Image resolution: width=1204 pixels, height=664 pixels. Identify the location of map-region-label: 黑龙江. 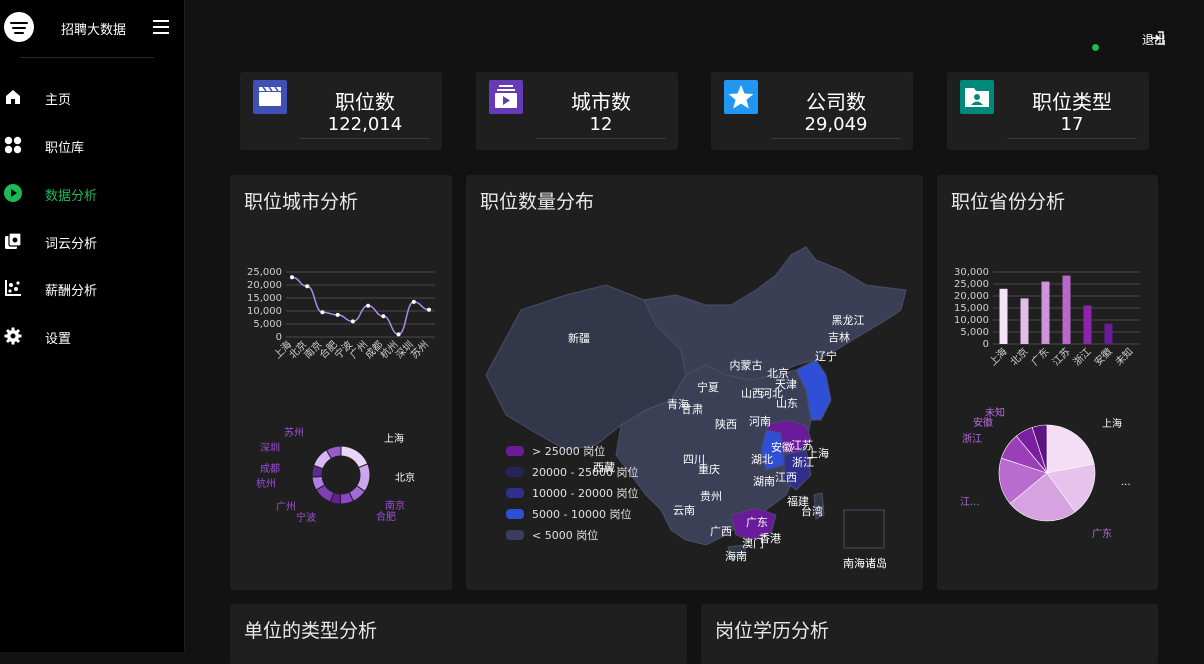
(848, 320).